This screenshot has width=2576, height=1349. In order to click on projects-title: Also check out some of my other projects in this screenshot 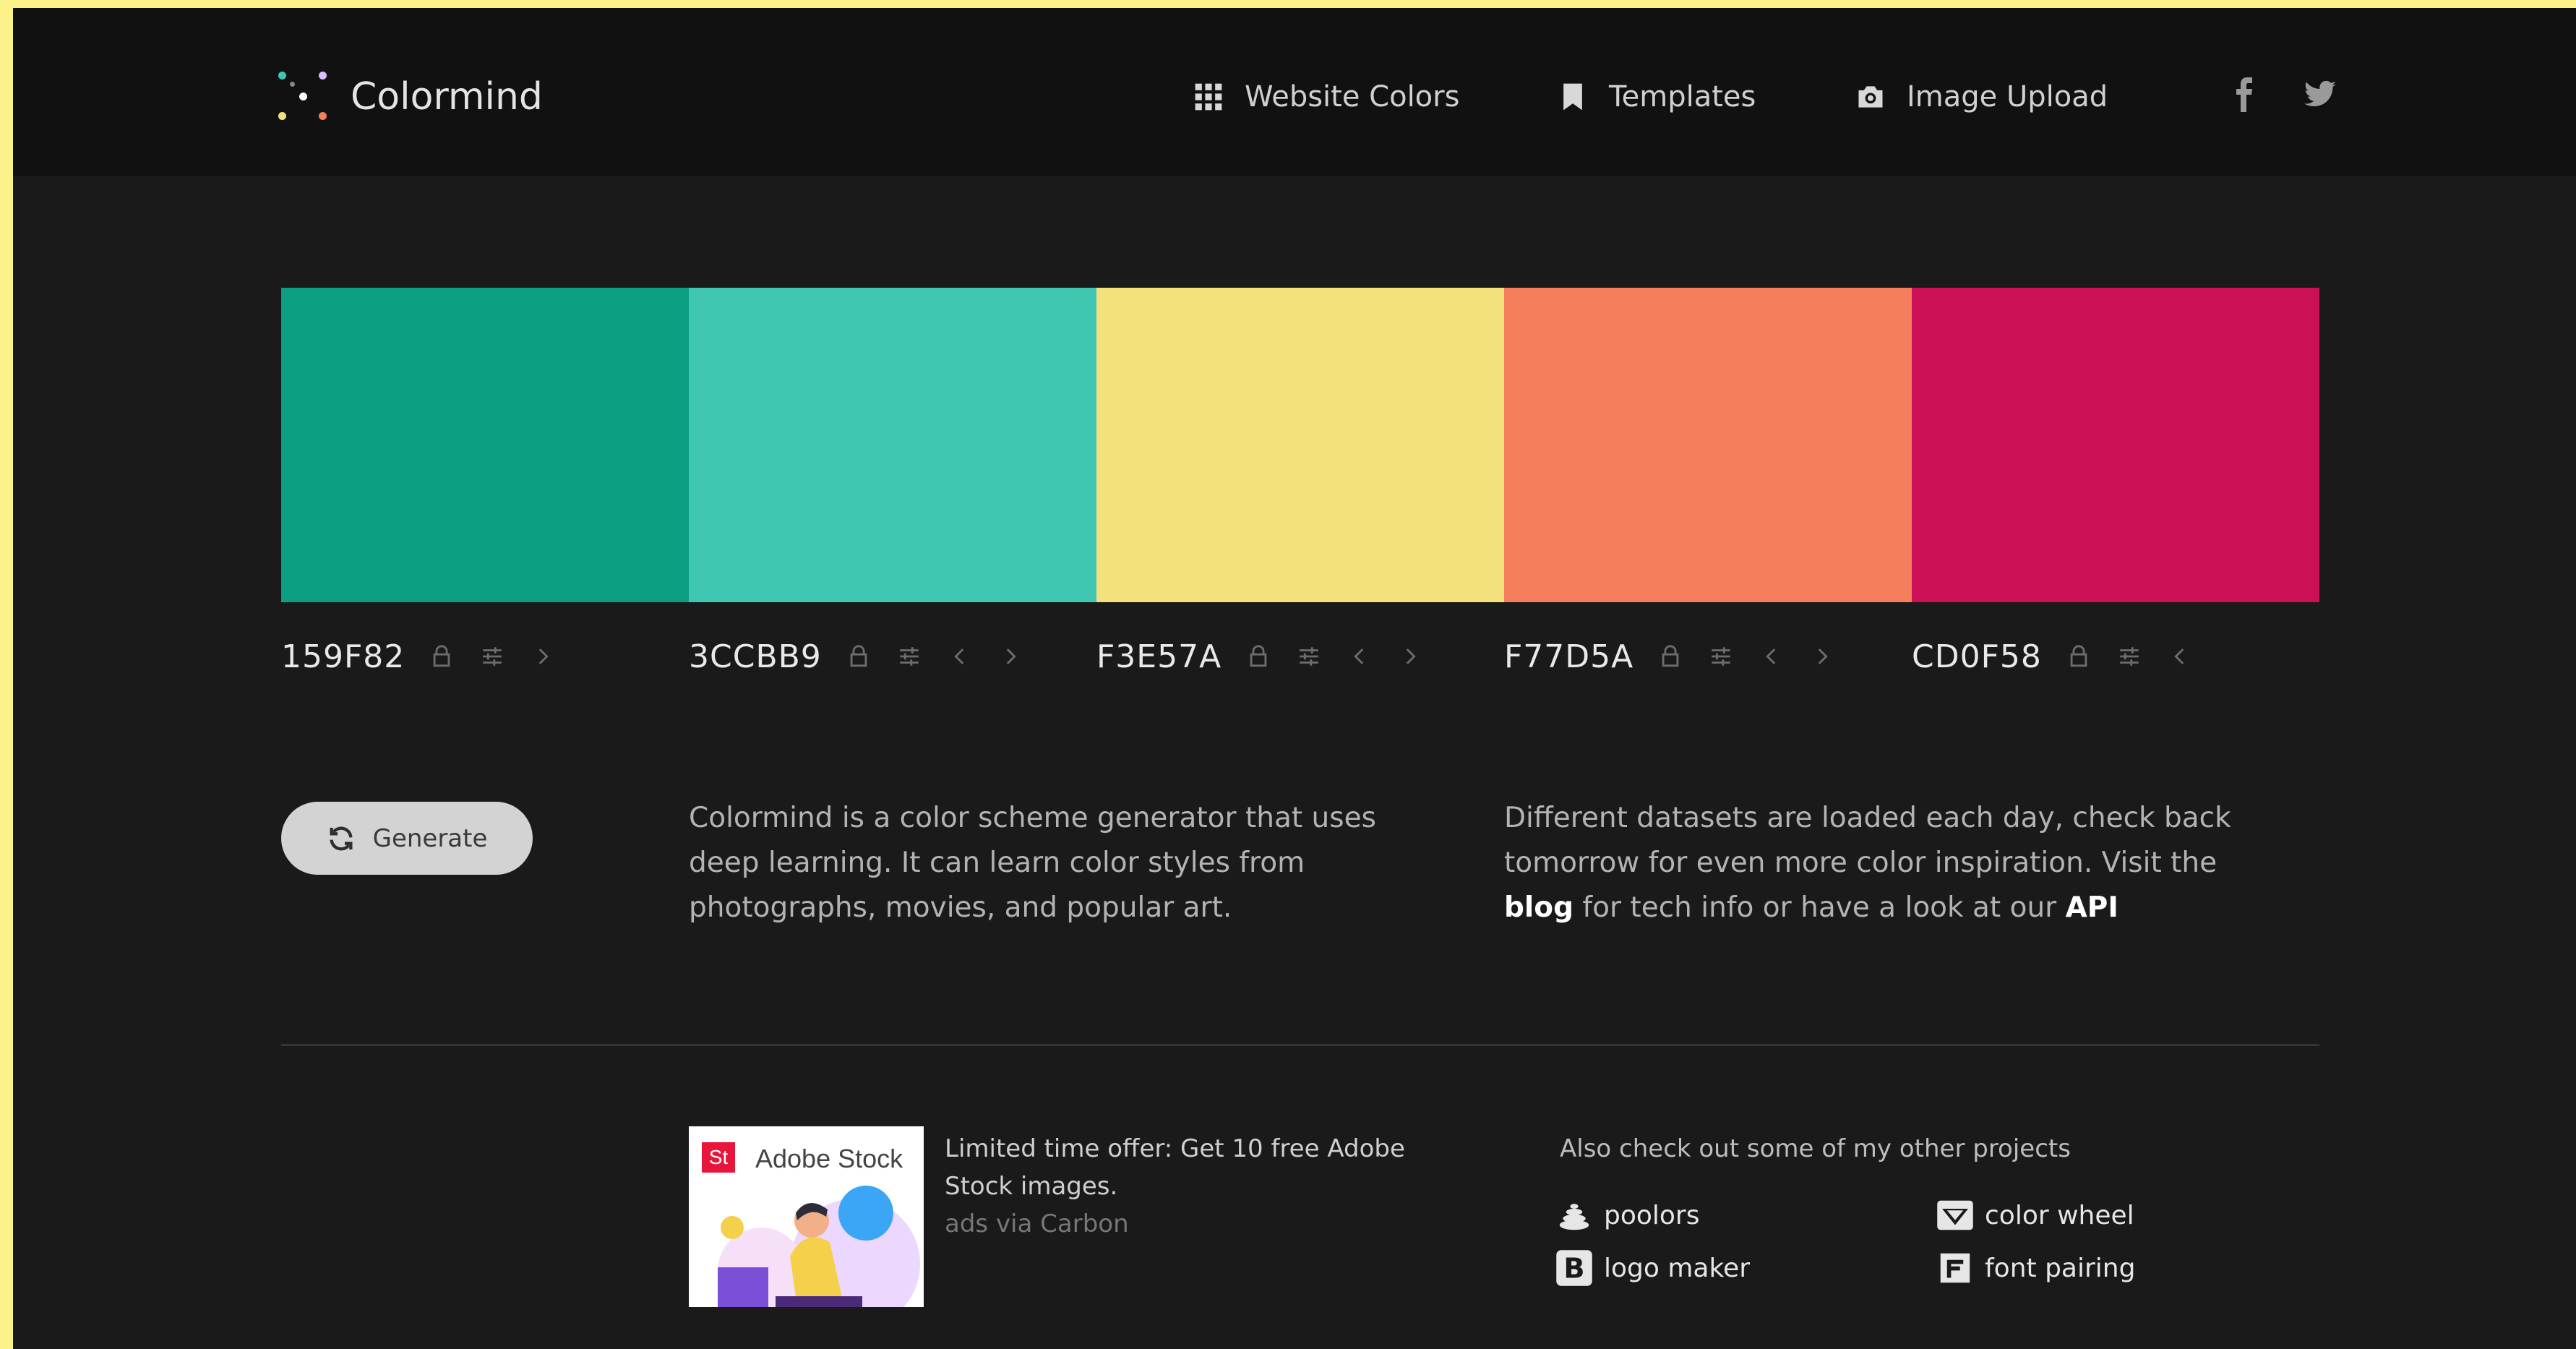, I will do `click(1816, 1148)`.